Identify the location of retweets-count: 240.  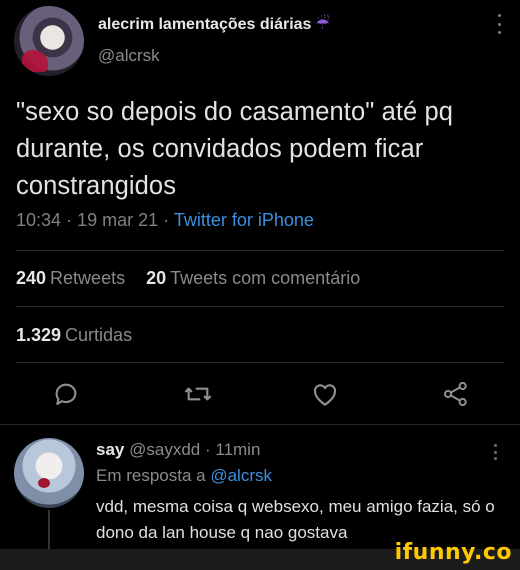
(31, 278).